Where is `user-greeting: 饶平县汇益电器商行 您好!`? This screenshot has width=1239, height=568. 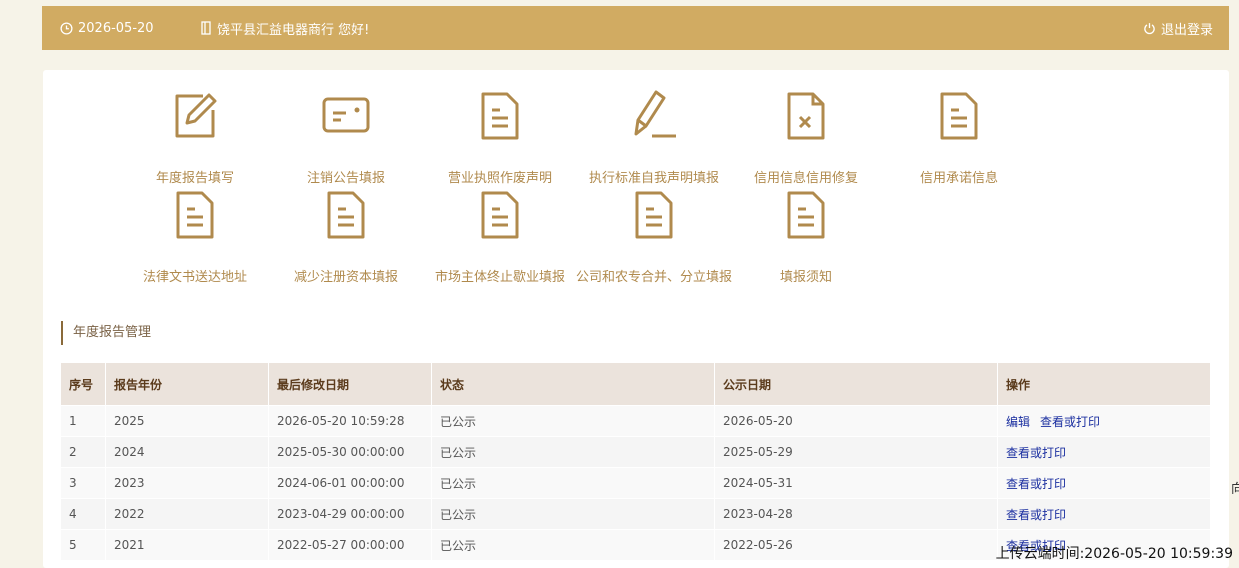 user-greeting: 饶平县汇益电器商行 您好! is located at coordinates (284, 28).